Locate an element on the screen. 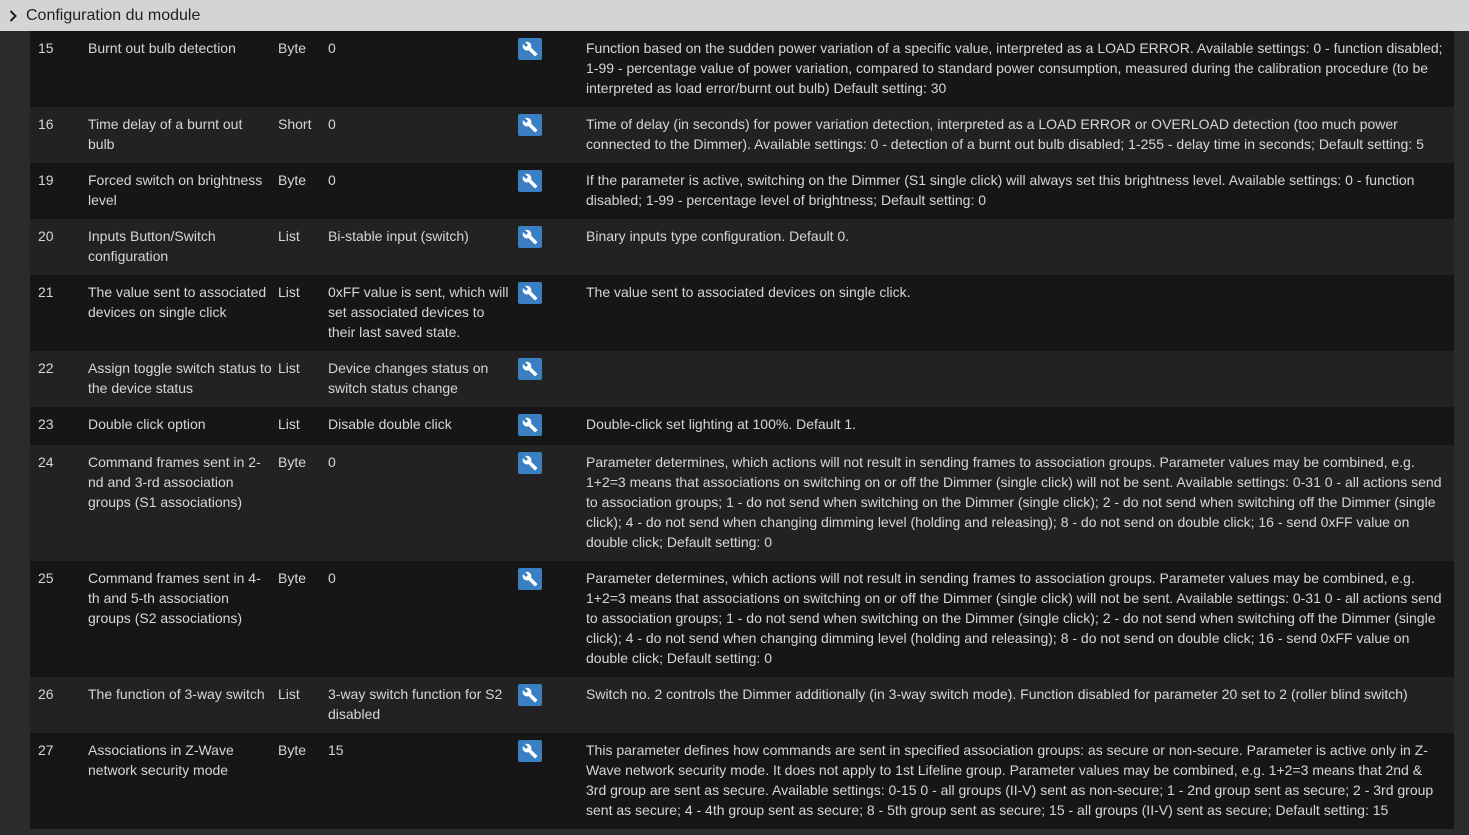 This screenshot has height=835, width=1469. param-value: Disable double click is located at coordinates (390, 424).